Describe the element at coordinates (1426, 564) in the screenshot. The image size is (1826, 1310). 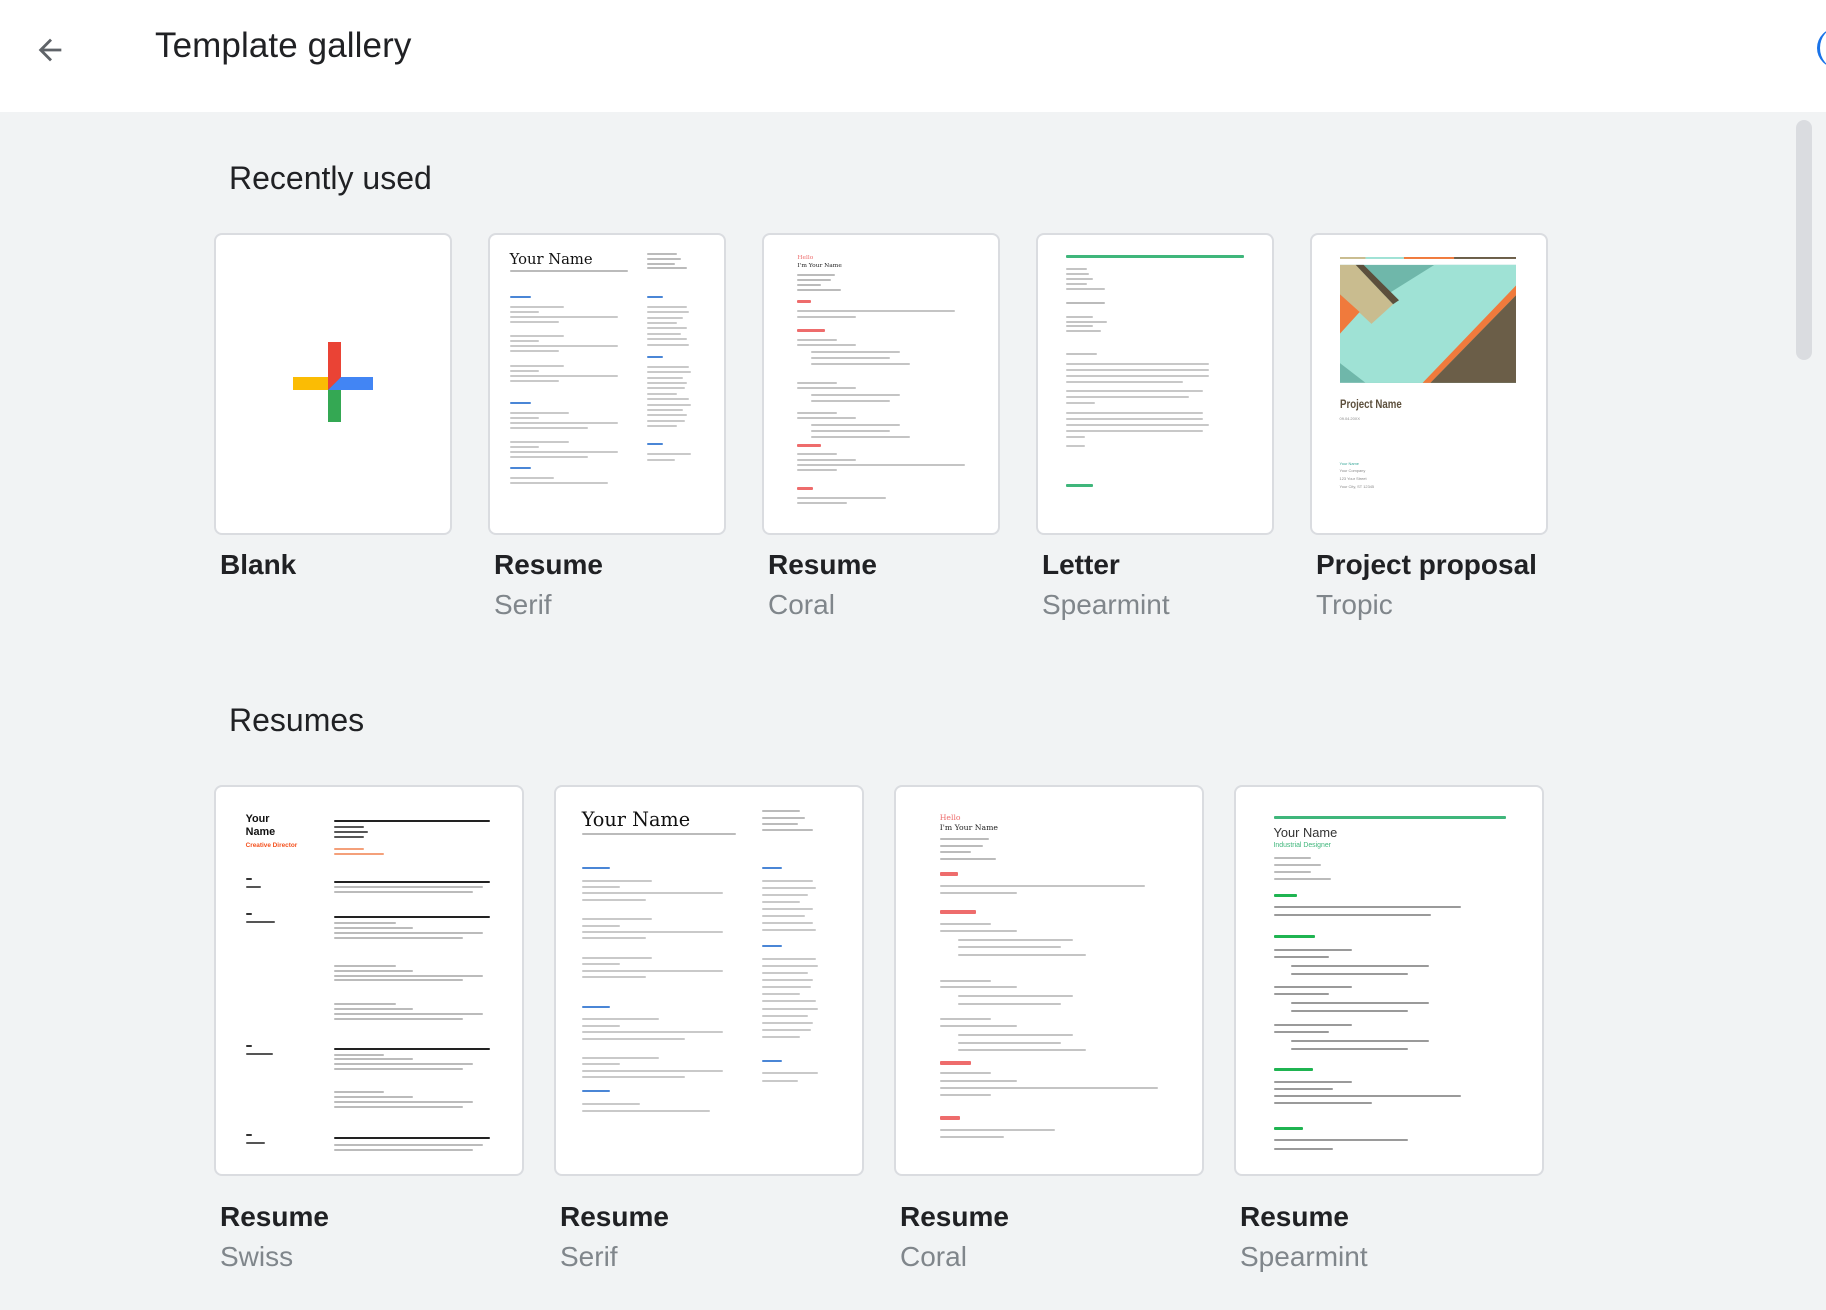
I see `template-title: Project proposal` at that location.